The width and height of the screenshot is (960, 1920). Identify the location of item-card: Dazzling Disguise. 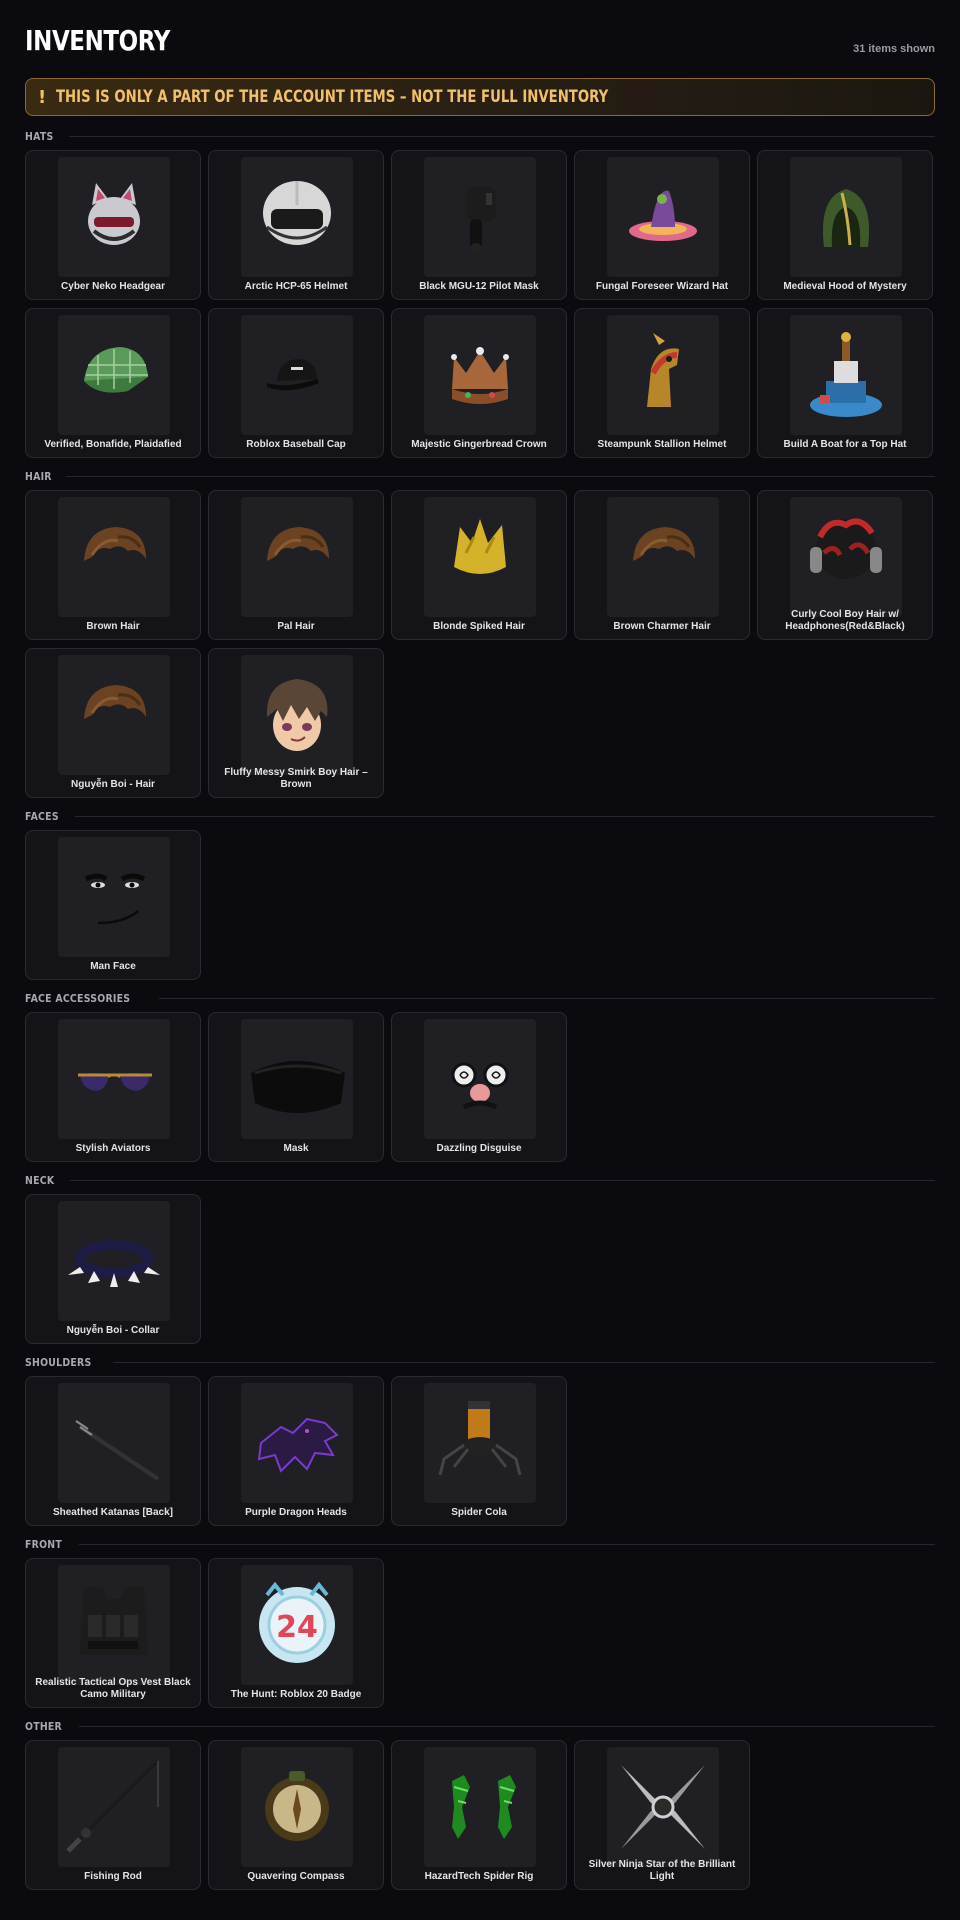
(479, 1087).